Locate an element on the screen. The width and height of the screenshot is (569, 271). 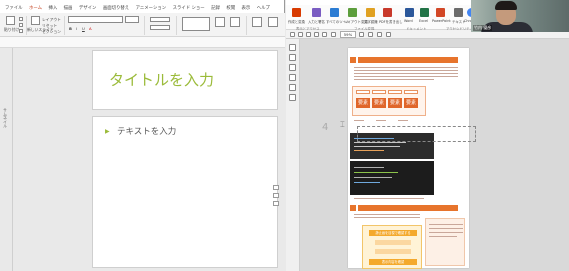
menu-slideshow: スライド ショー is located at coordinates (189, 8).